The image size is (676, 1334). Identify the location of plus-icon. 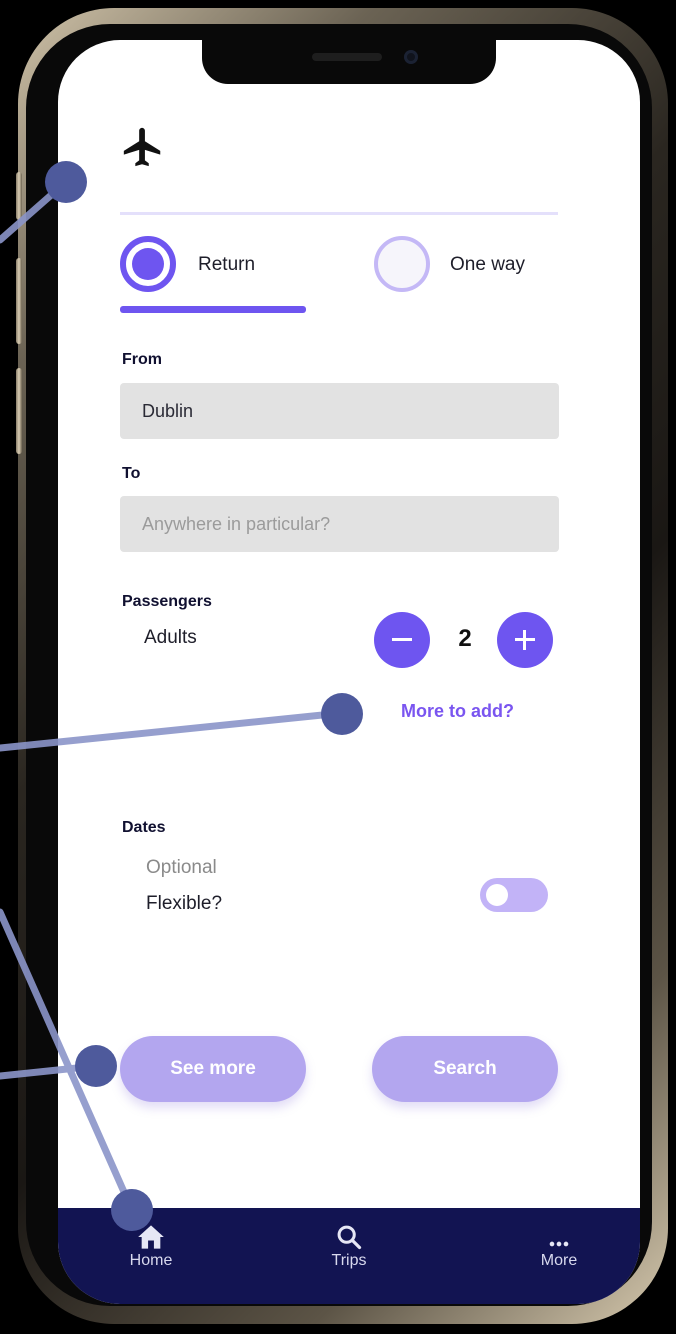
(524, 640).